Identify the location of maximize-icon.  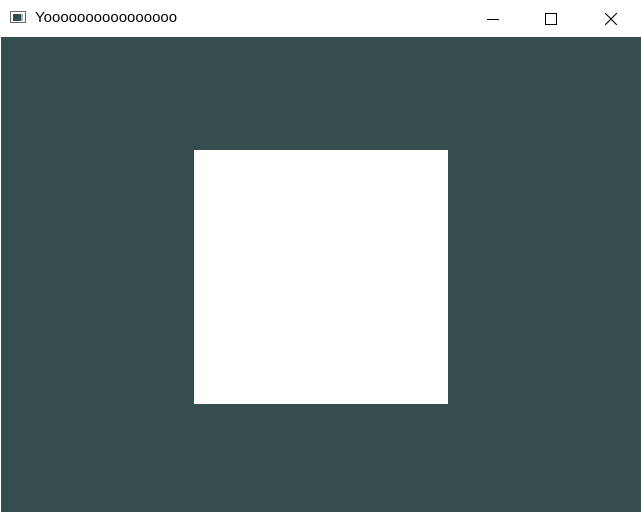
(551, 18).